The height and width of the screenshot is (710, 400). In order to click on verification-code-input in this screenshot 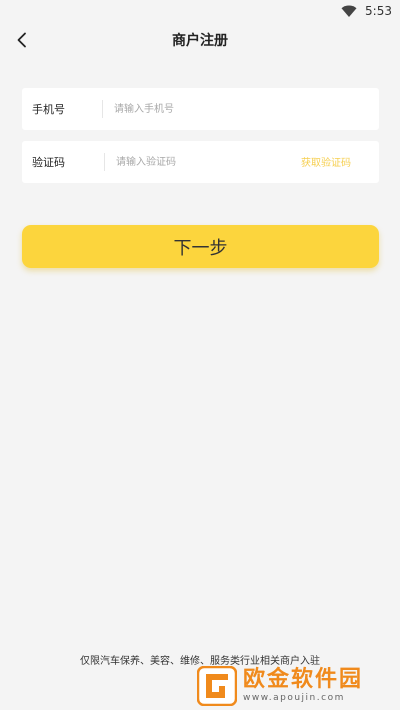, I will do `click(201, 162)`.